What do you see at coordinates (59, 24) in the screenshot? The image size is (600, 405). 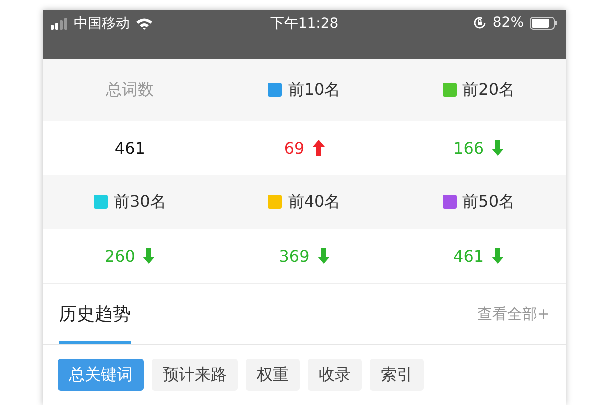 I see `signal-icon` at bounding box center [59, 24].